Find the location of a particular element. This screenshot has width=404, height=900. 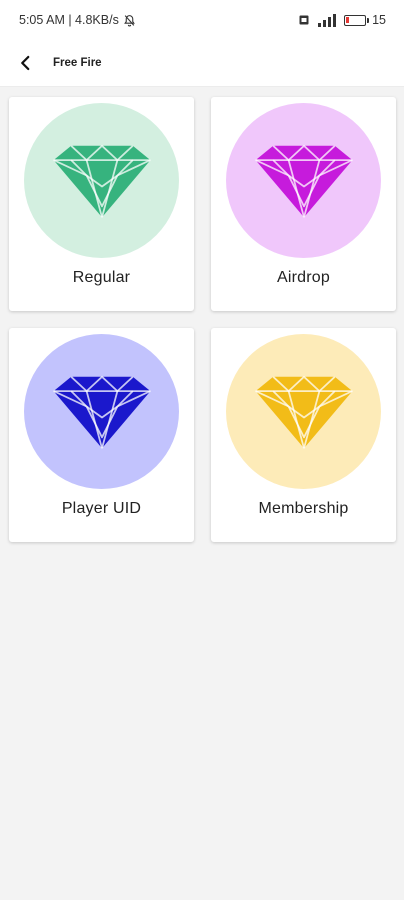

back-button is located at coordinates (26, 63).